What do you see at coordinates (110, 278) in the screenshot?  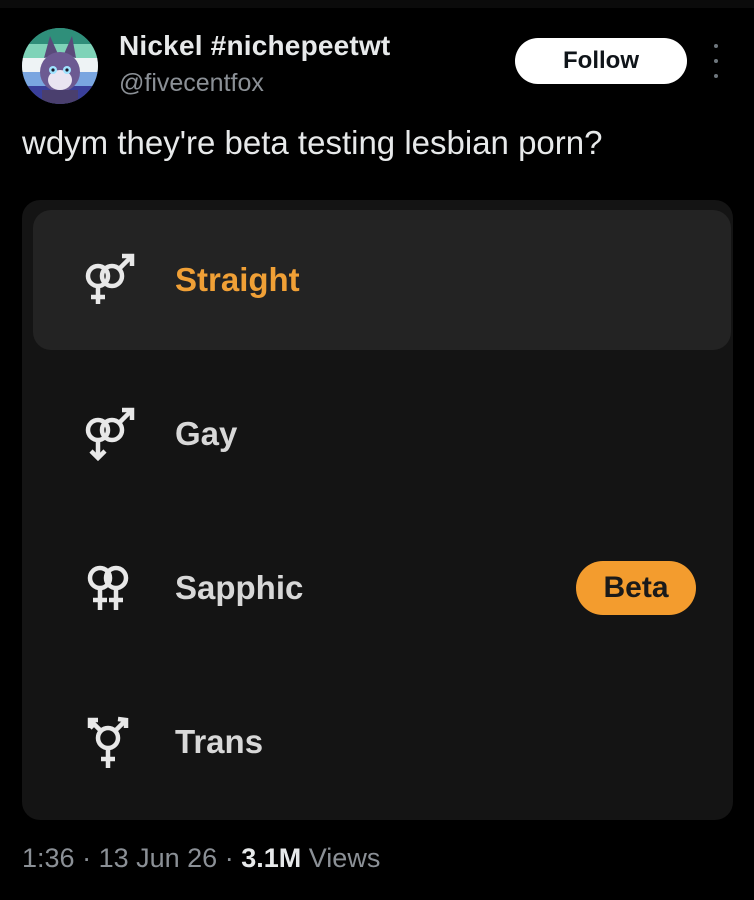 I see `straight-symbol-icon` at bounding box center [110, 278].